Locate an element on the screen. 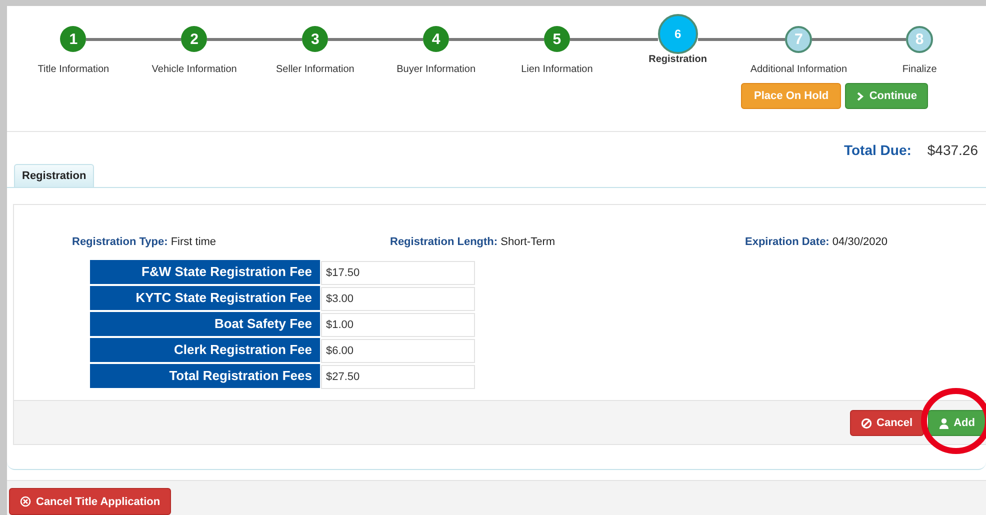 The height and width of the screenshot is (515, 986). step-label: Registration is located at coordinates (677, 59).